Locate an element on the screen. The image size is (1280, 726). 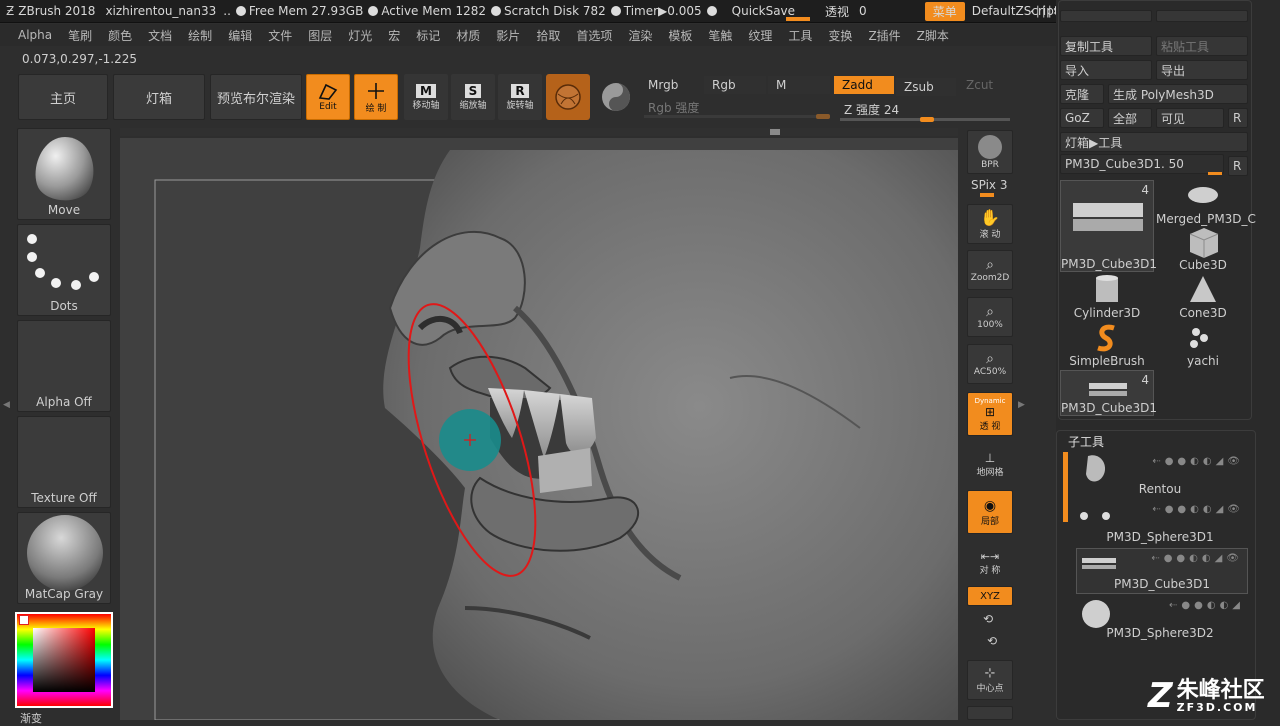
menu-alpha: Alpha is located at coordinates (30, 35).